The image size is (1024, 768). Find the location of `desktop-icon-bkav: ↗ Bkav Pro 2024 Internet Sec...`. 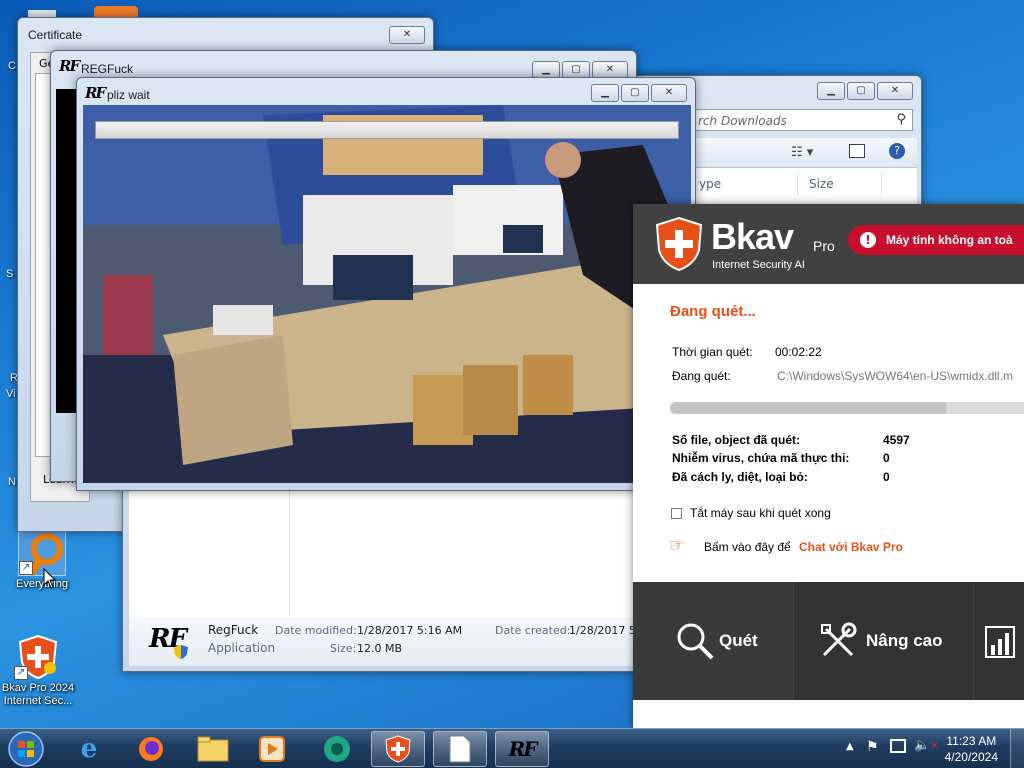

desktop-icon-bkav: ↗ Bkav Pro 2024 Internet Sec... is located at coordinates (39, 670).